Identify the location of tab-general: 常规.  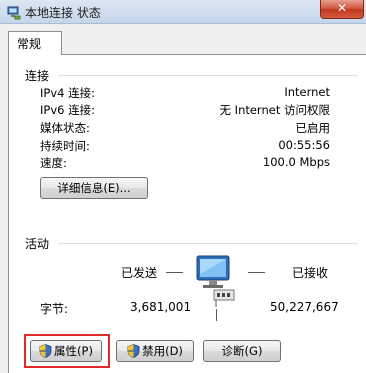
(35, 43).